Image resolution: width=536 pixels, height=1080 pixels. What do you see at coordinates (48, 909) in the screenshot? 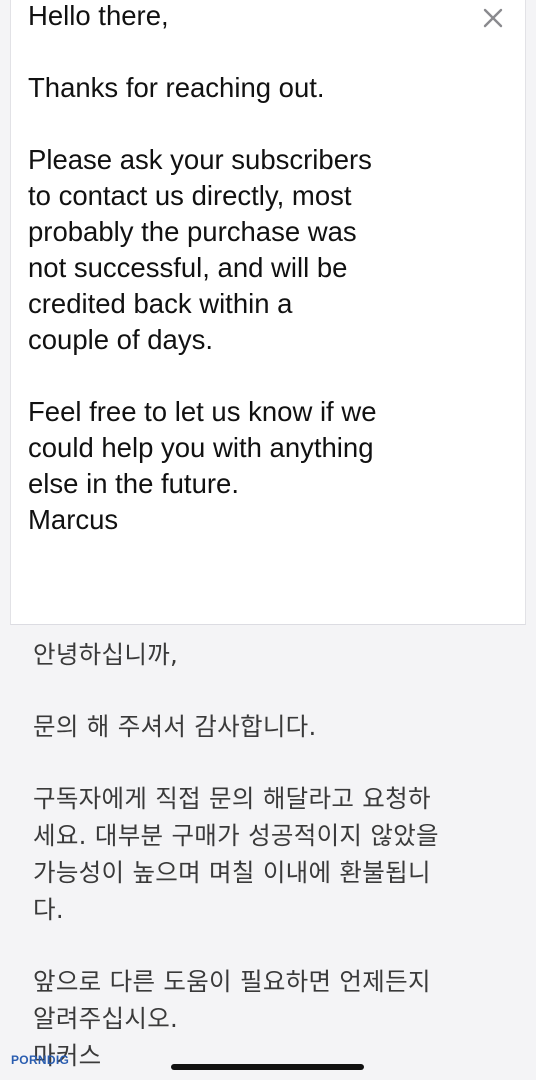
I see `translation-body-line: 다.` at bounding box center [48, 909].